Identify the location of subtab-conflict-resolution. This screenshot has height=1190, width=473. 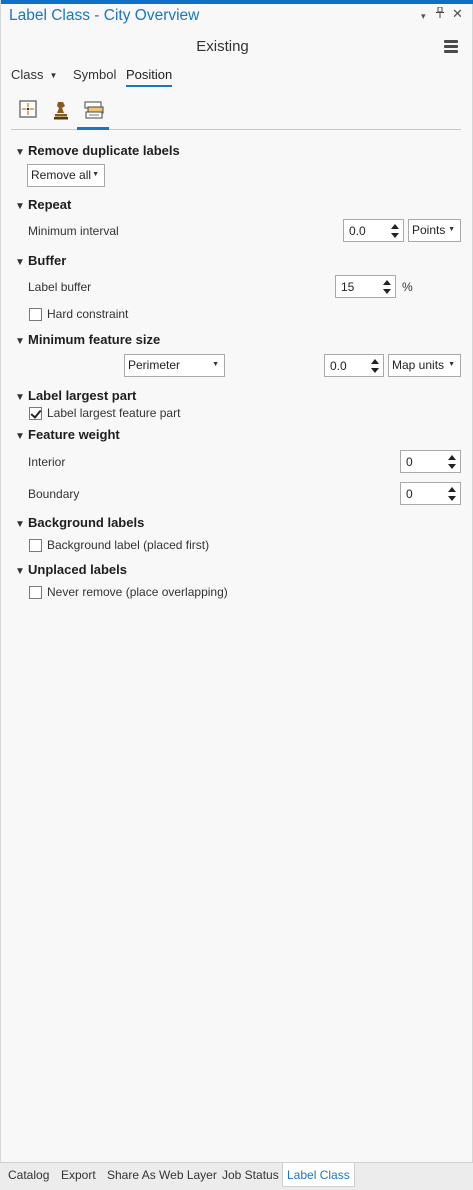
(61, 111).